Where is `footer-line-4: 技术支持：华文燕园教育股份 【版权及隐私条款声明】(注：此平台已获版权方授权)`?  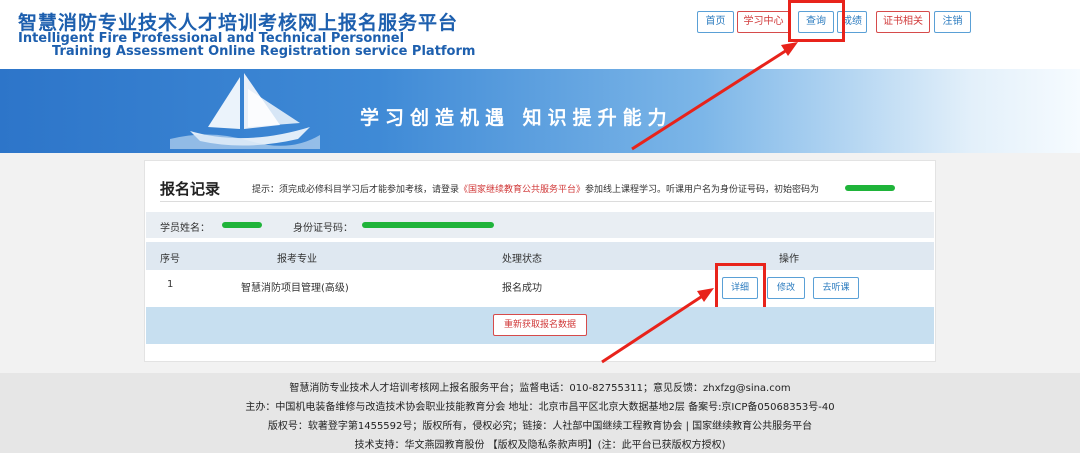
footer-line-4: 技术支持：华文燕园教育股份 【版权及隐私条款声明】(注：此平台已获版权方授权) is located at coordinates (540, 445).